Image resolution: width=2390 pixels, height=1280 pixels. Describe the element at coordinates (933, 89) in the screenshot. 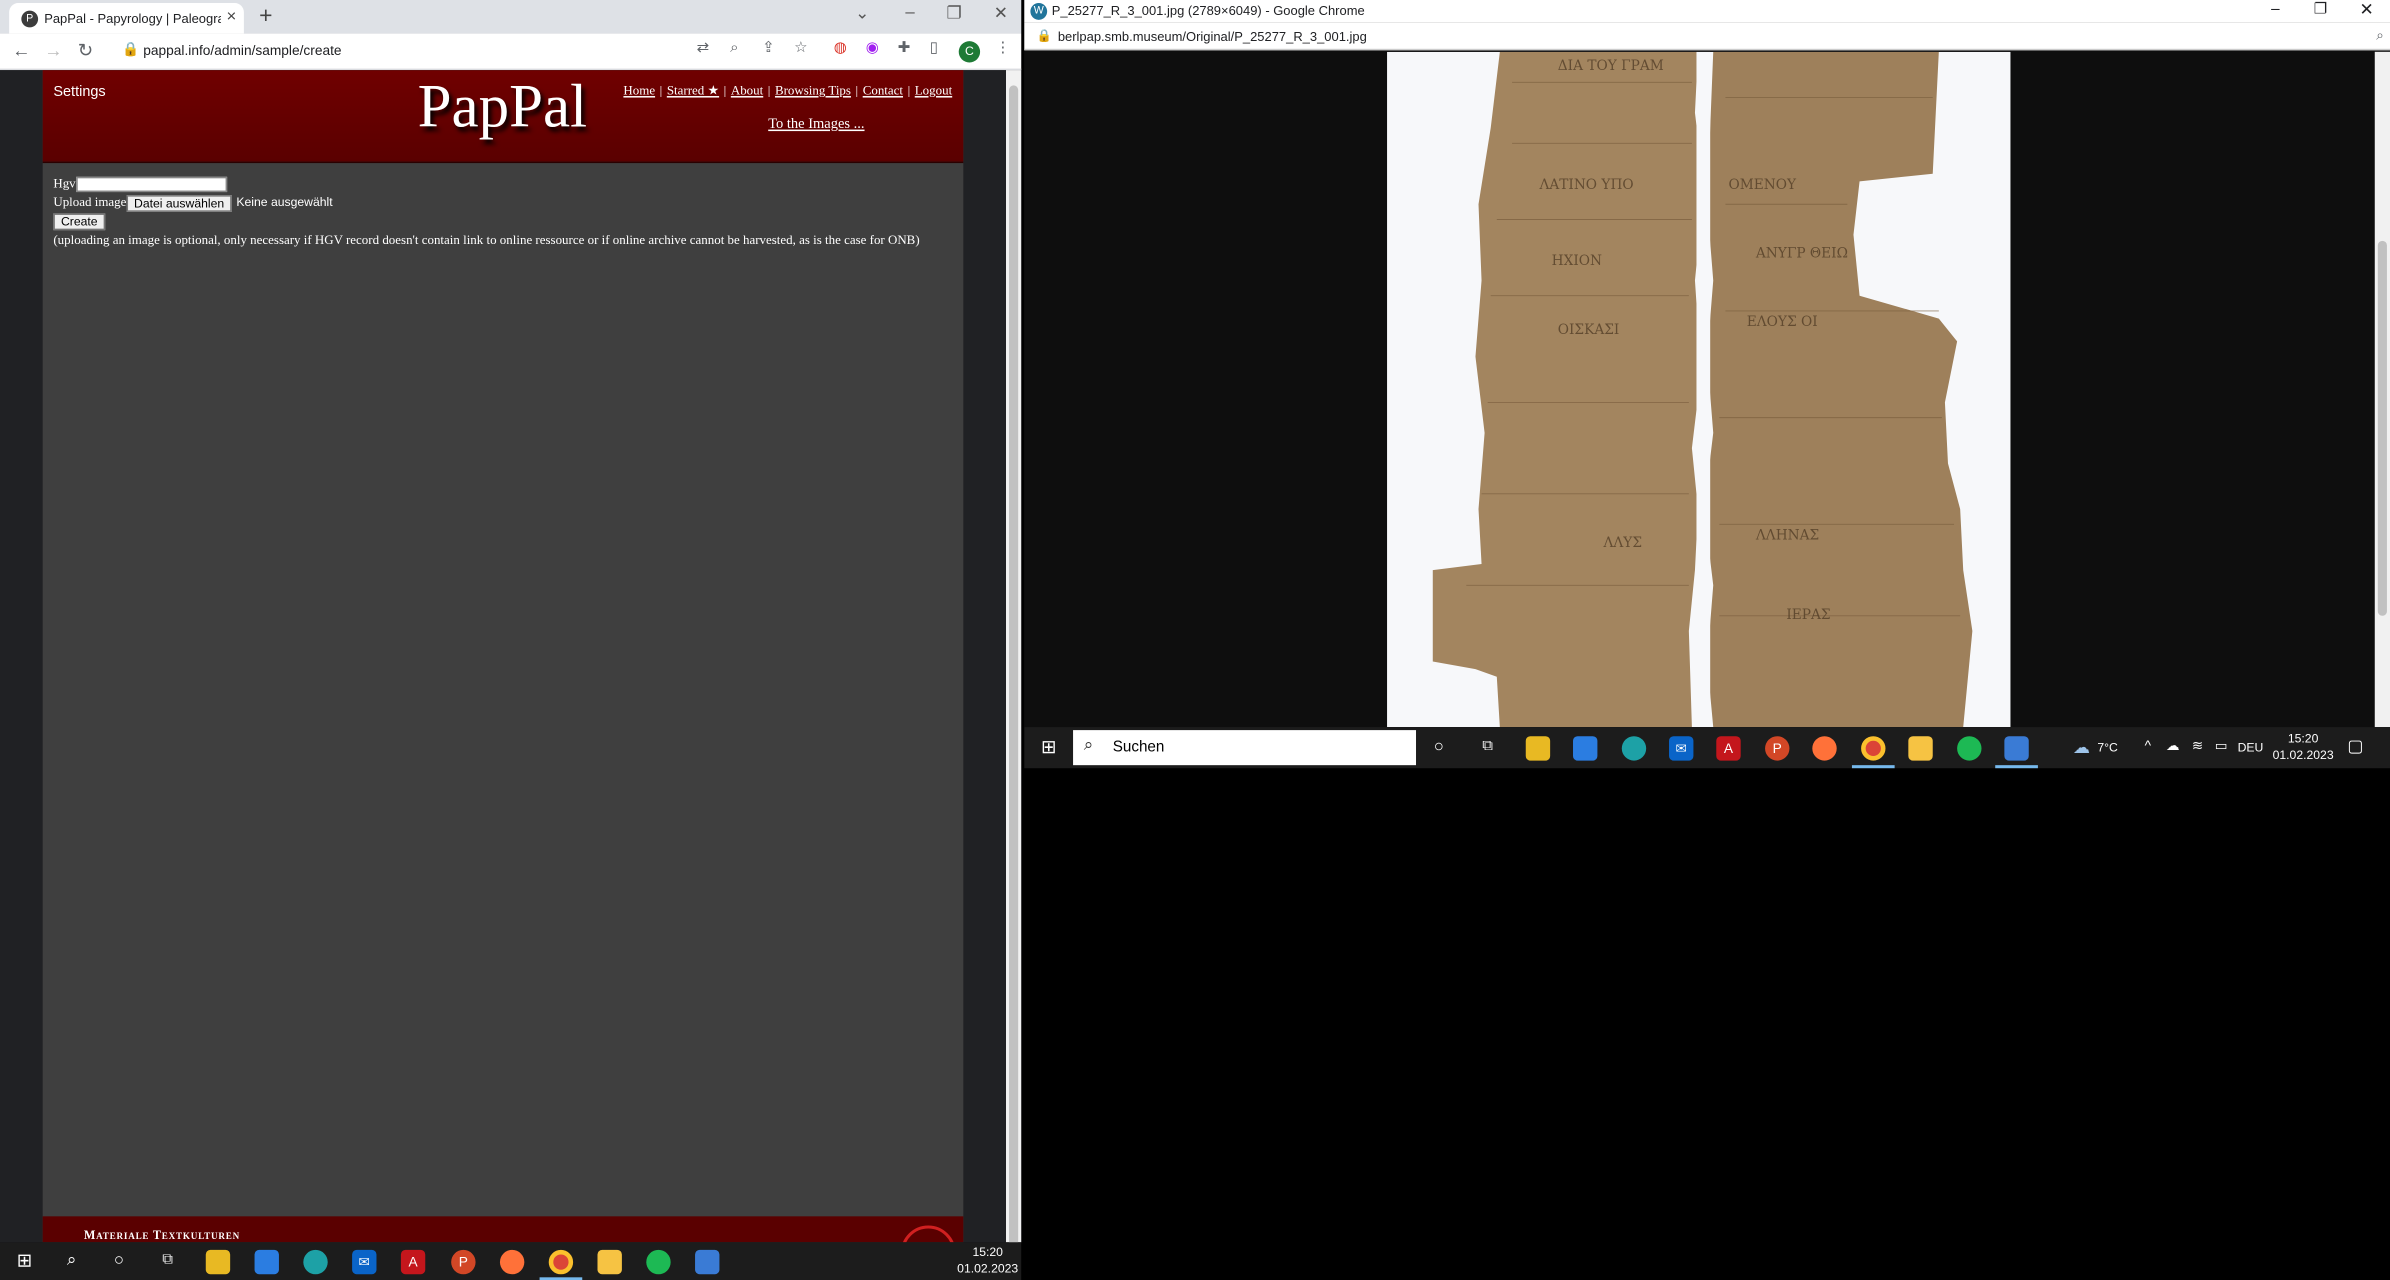

I see `nav-logout: Logout` at that location.